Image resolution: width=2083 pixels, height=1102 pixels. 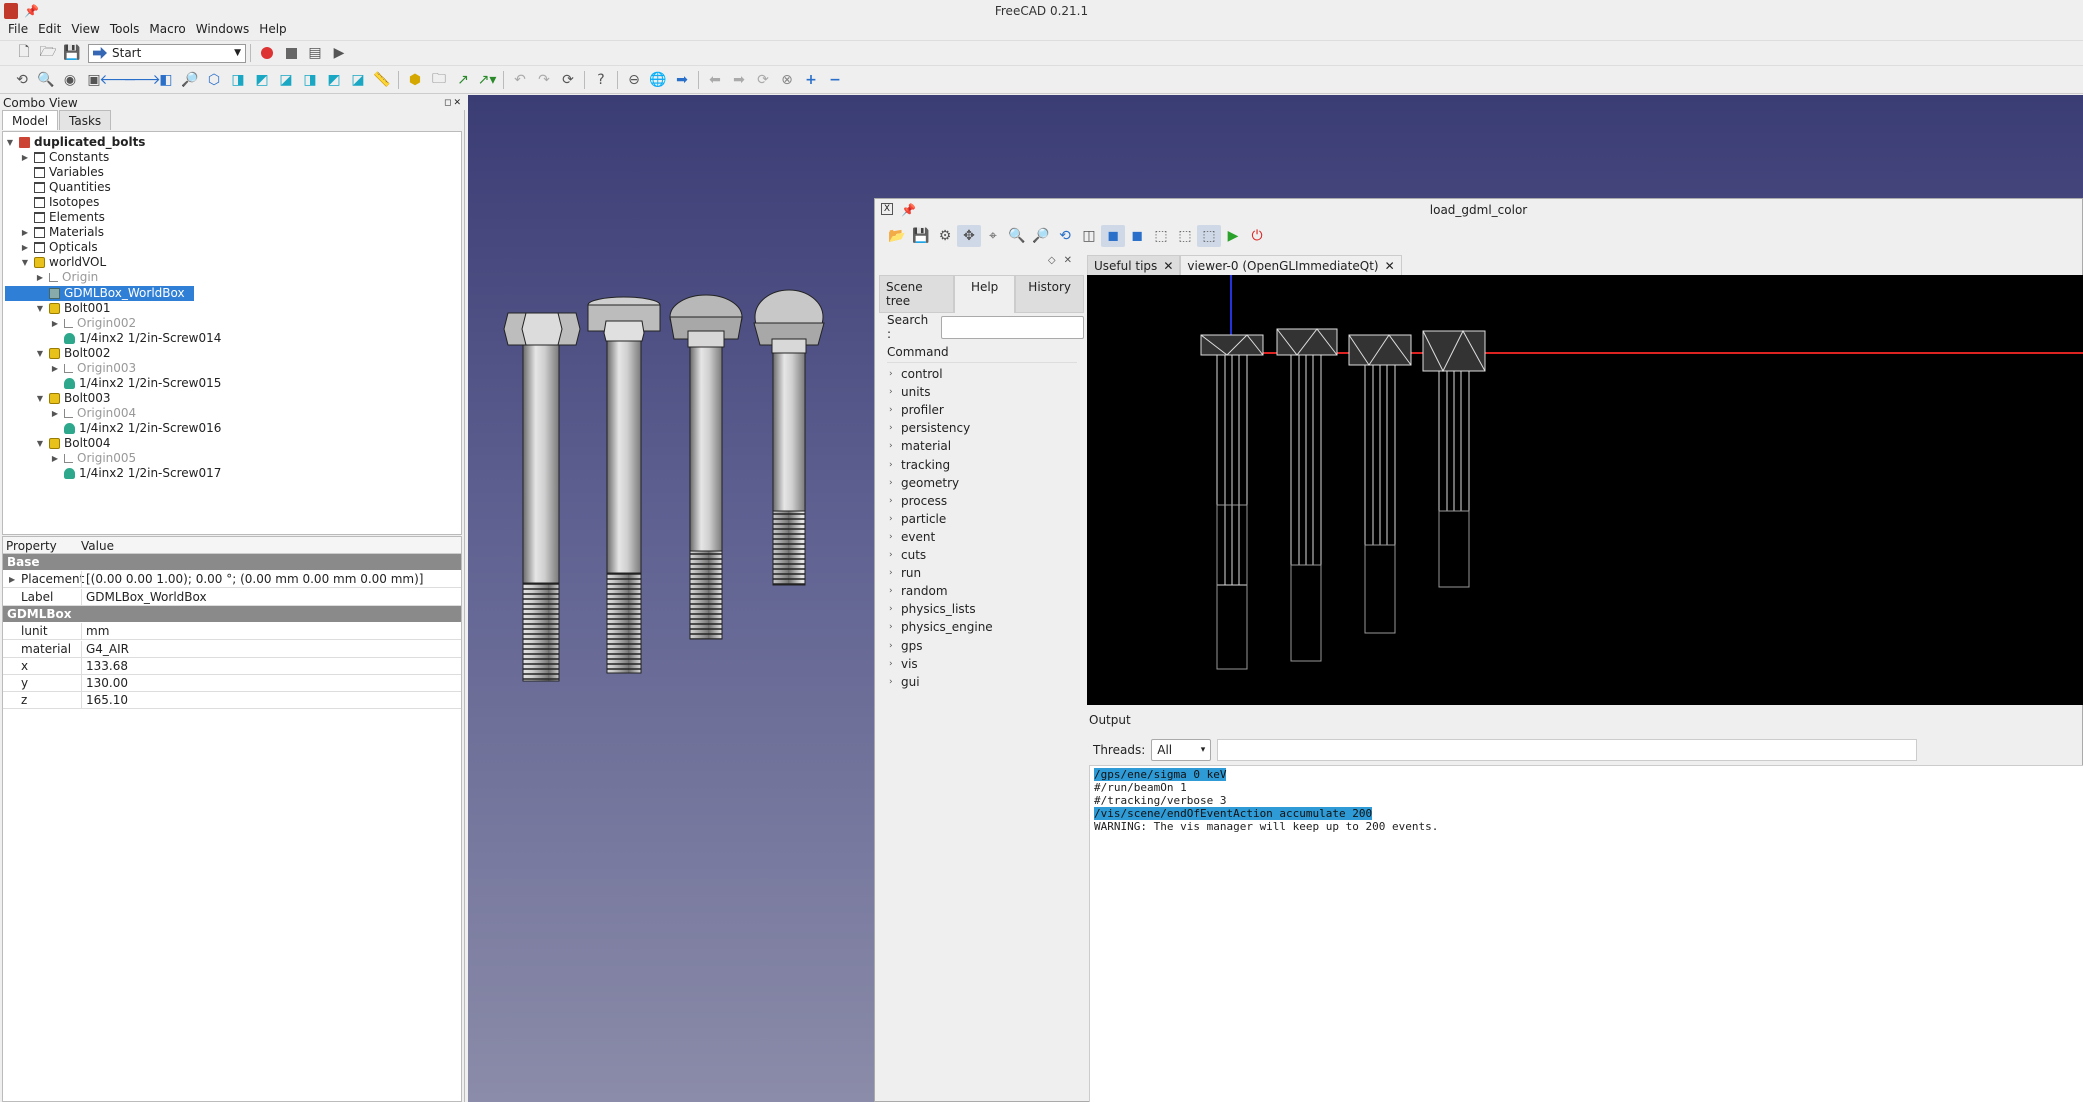 I want to click on settings-icon: ⚙, so click(x=945, y=236).